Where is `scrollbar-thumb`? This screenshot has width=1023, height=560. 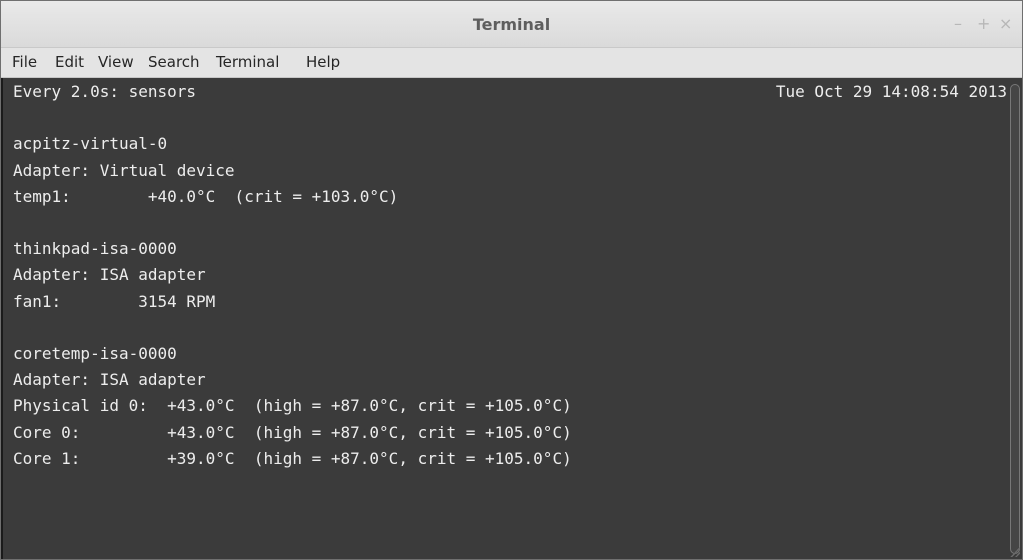
scrollbar-thumb is located at coordinates (1015, 319).